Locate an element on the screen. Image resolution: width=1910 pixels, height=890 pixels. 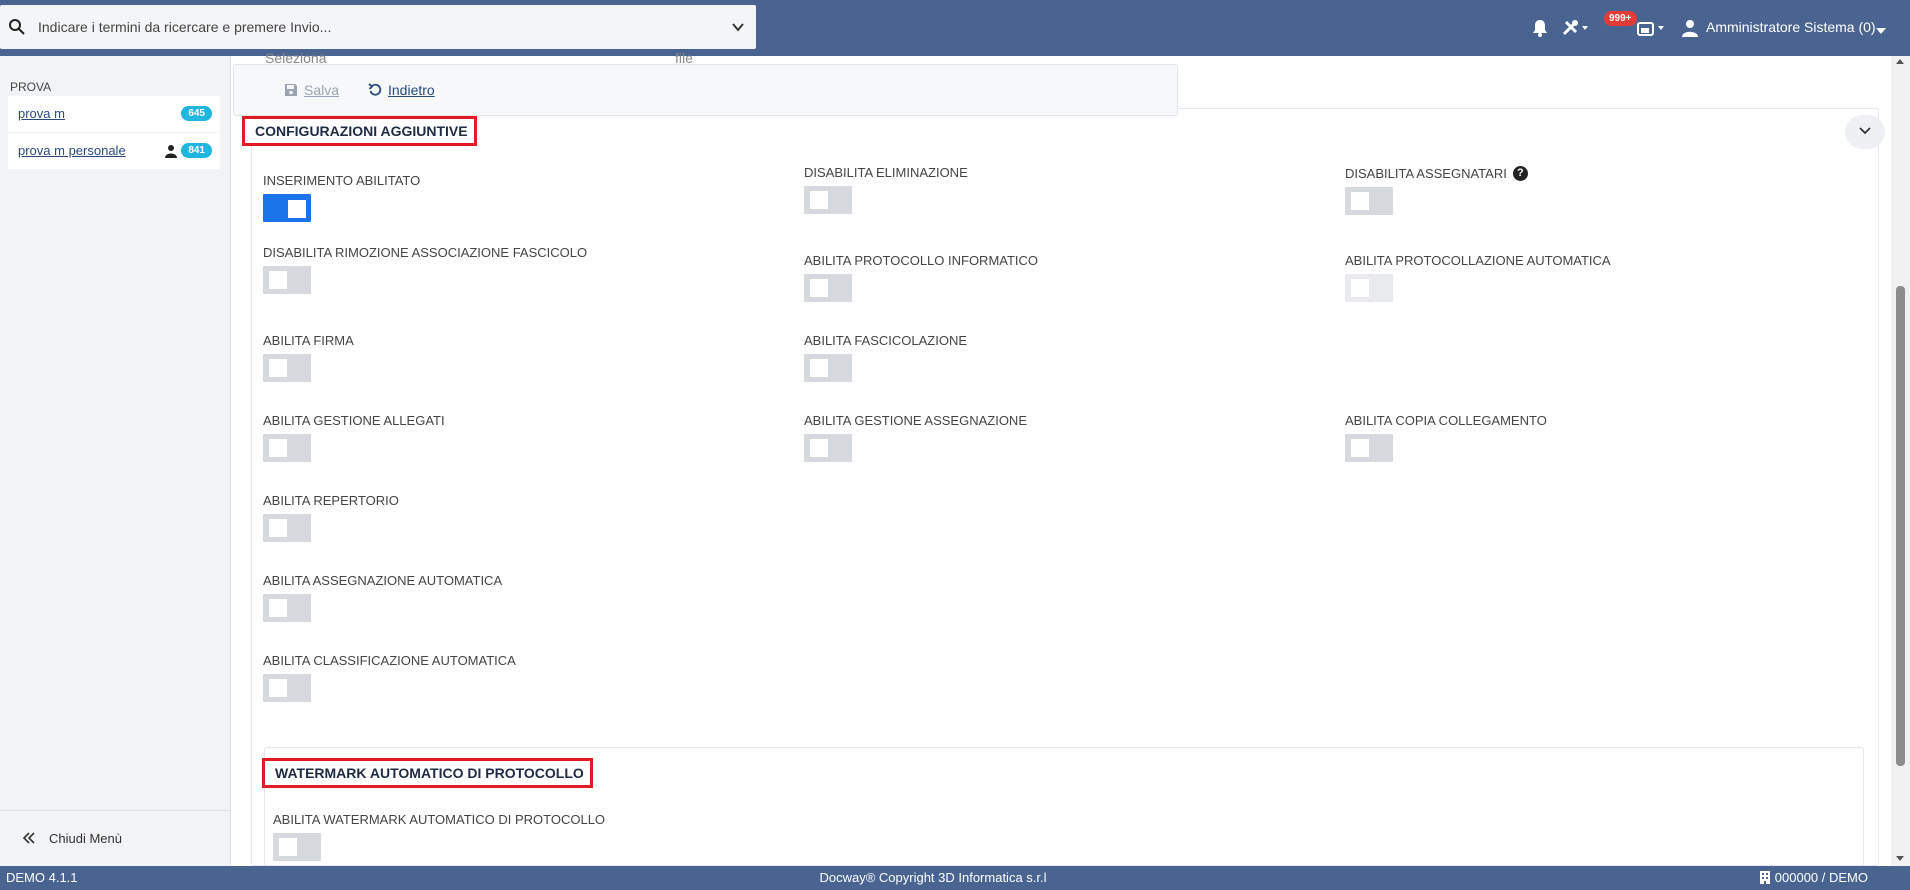
toggle-abilita-fascicolazione is located at coordinates (828, 368).